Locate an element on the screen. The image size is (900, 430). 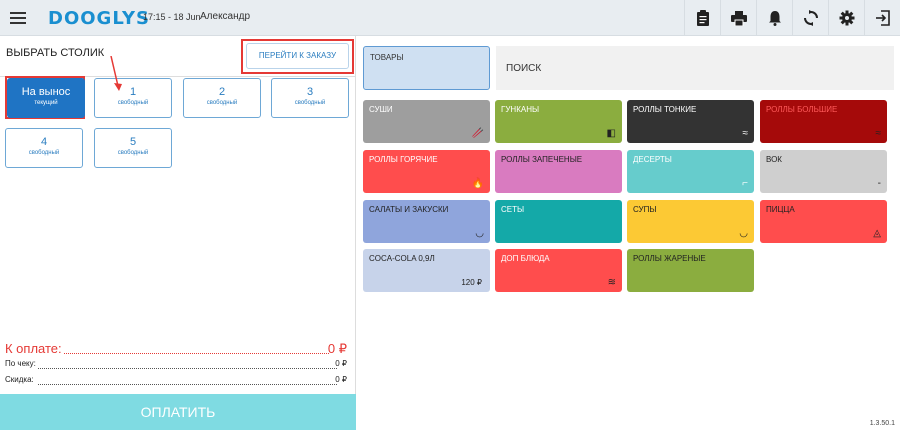
chopsticks-icon: 🥢 is located at coordinates (477, 133).